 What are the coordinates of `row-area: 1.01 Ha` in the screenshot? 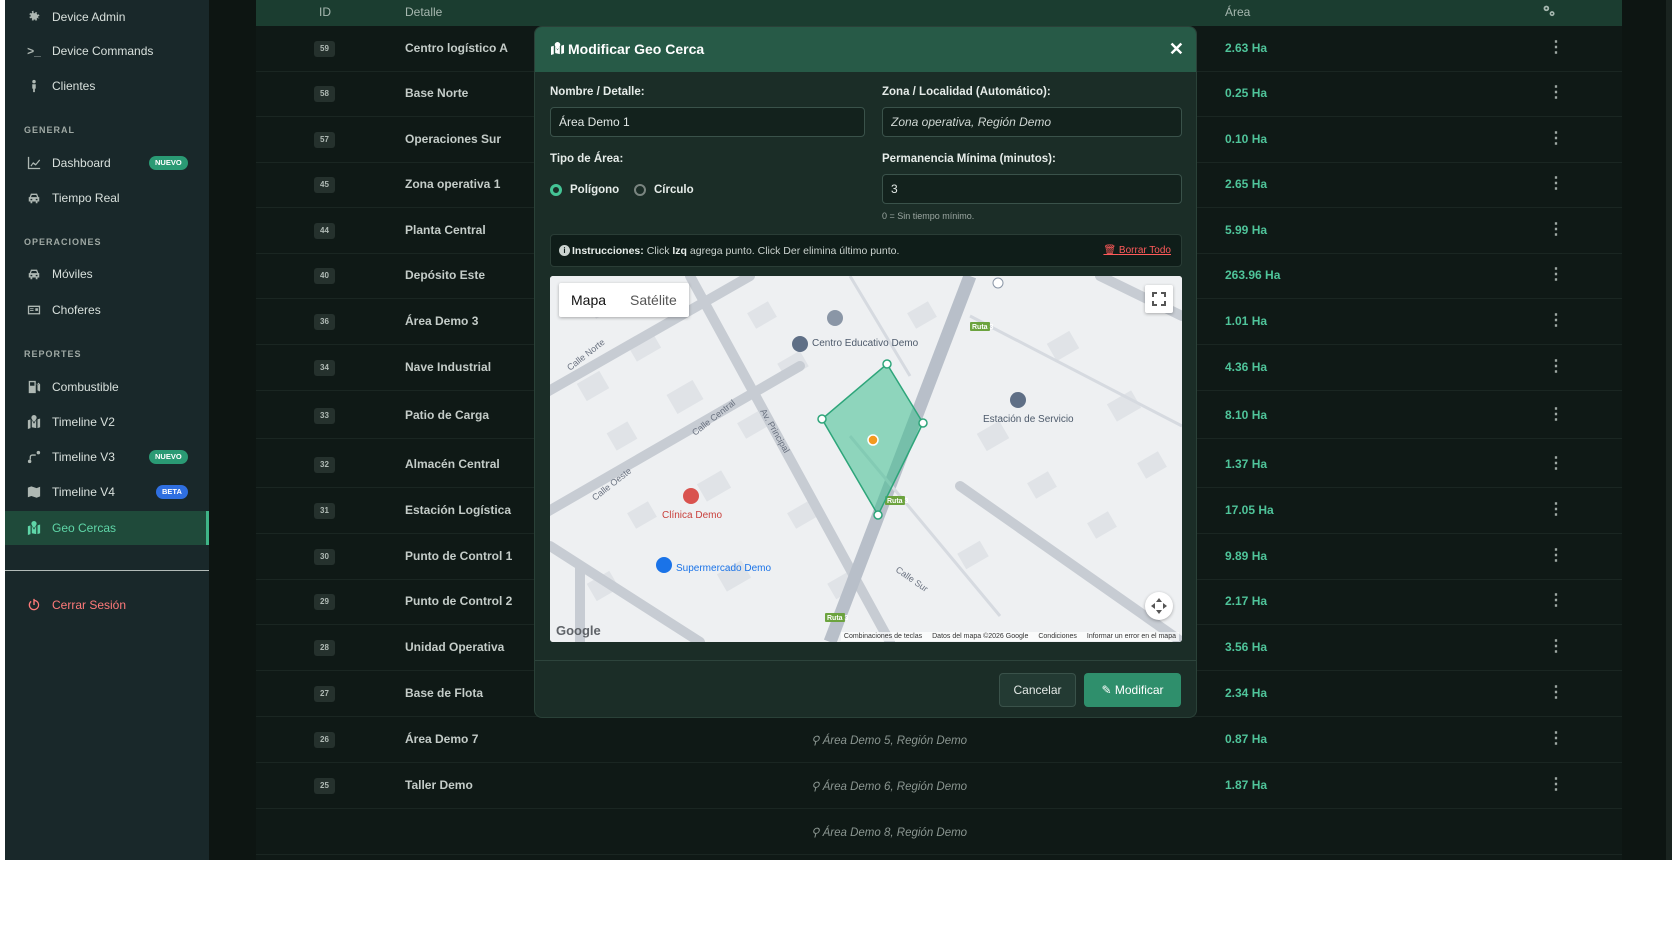 It's located at (1246, 321).